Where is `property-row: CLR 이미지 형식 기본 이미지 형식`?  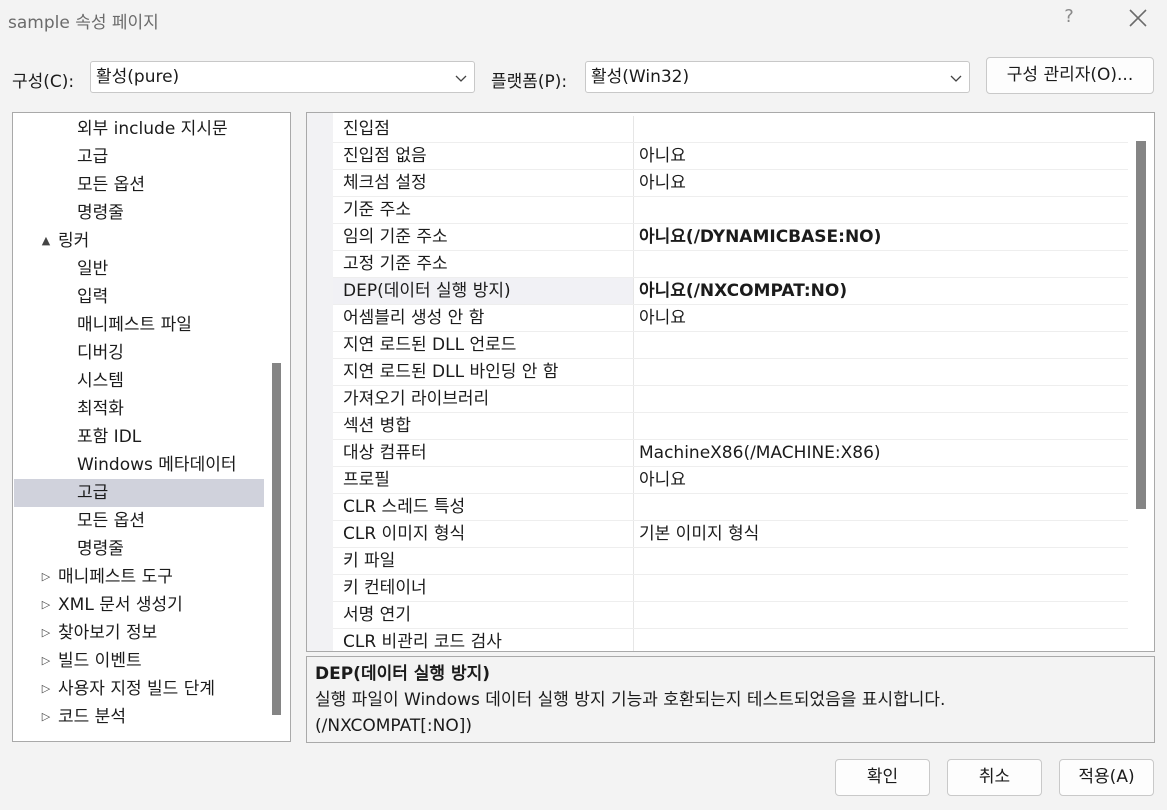 property-row: CLR 이미지 형식 기본 이미지 형식 is located at coordinates (730, 534).